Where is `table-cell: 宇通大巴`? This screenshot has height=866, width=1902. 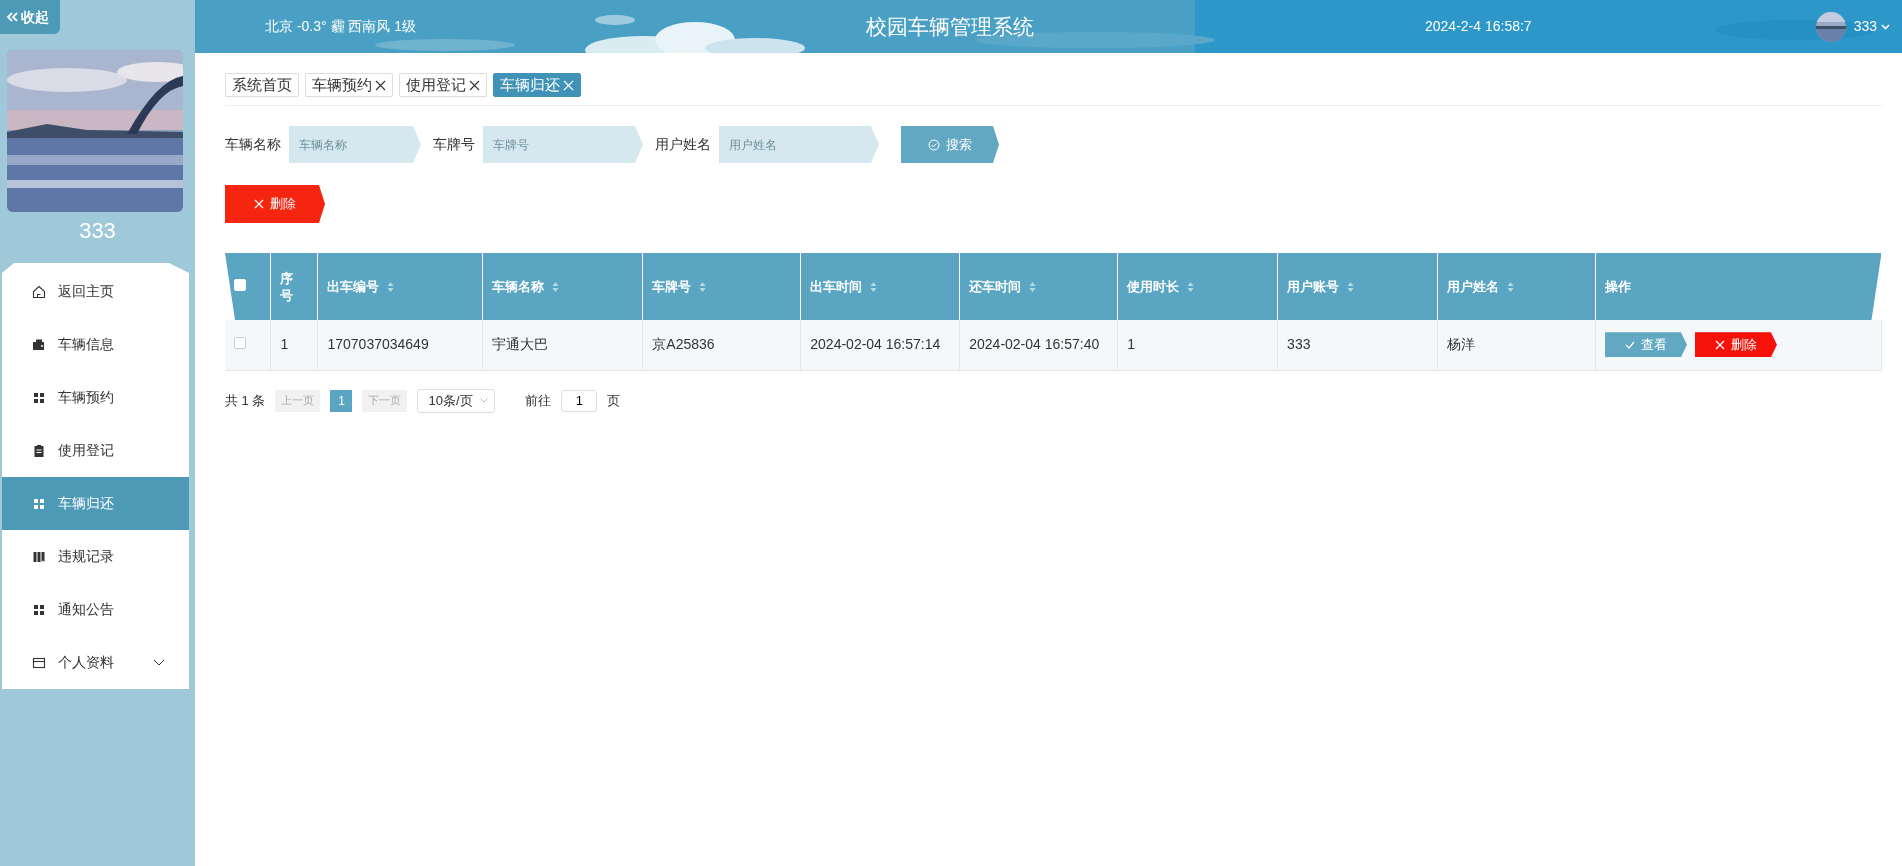
table-cell: 宇通大巴 is located at coordinates (520, 344).